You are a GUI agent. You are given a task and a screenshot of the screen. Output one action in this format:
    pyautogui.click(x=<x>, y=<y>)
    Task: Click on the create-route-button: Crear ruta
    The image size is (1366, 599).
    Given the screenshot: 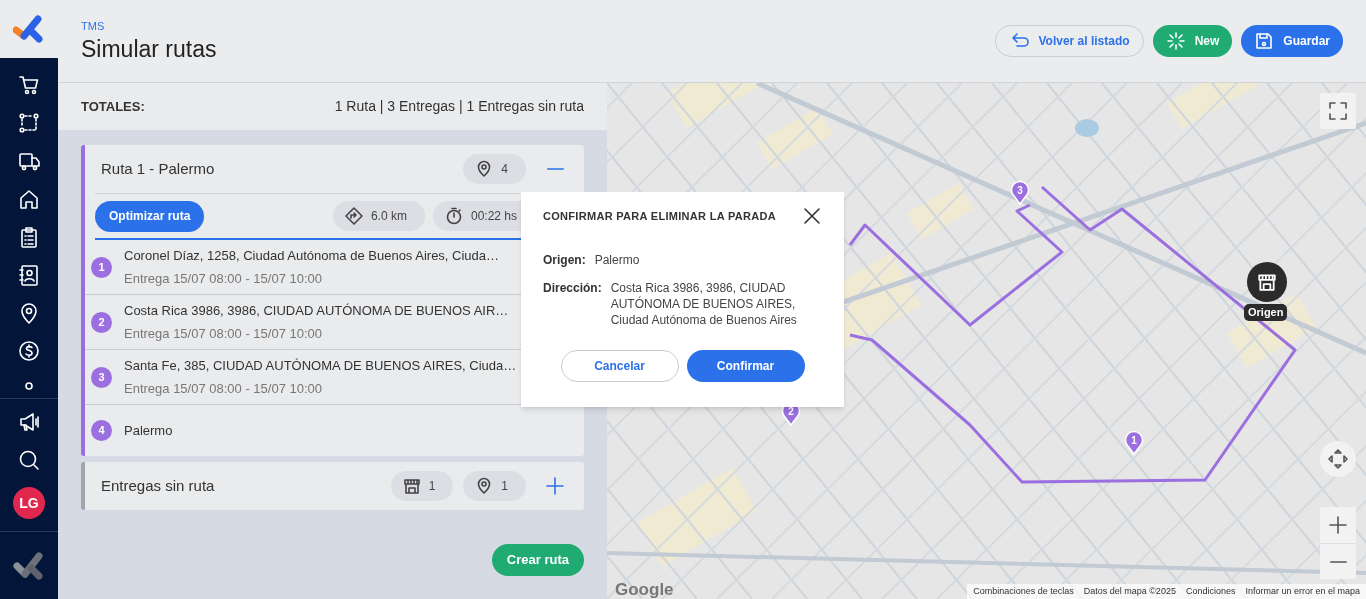 What is the action you would take?
    pyautogui.click(x=537, y=560)
    